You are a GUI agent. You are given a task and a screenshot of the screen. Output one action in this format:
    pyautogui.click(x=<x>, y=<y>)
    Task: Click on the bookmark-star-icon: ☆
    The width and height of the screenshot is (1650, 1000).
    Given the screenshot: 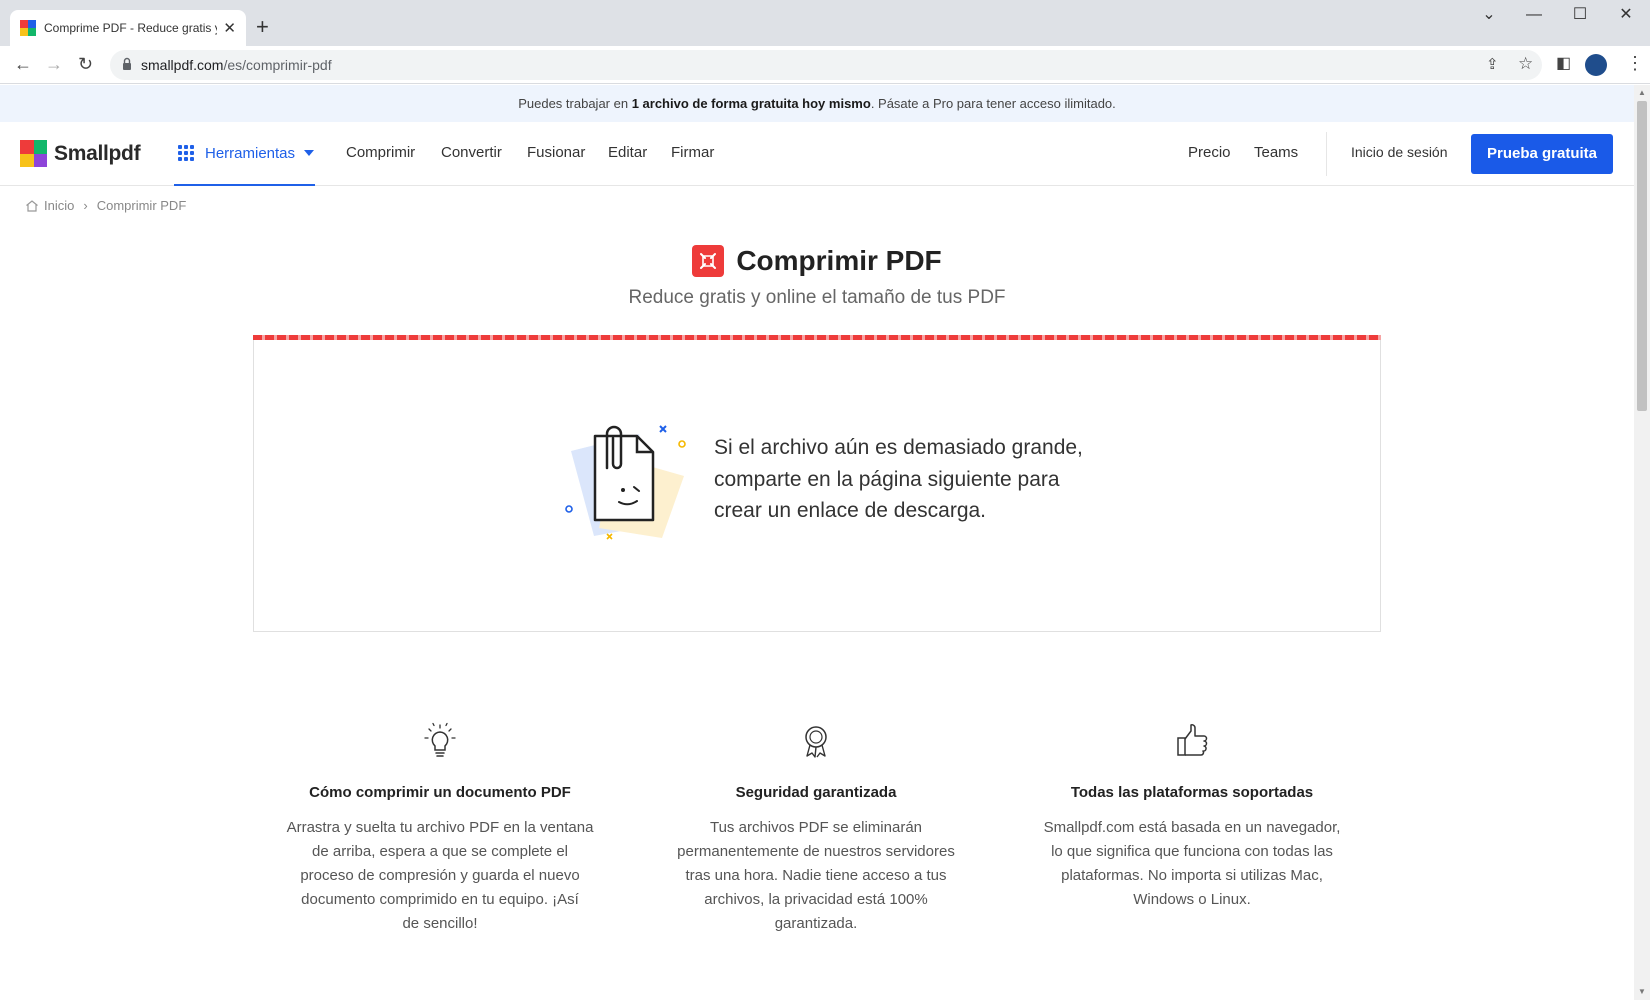 What is the action you would take?
    pyautogui.click(x=1525, y=64)
    